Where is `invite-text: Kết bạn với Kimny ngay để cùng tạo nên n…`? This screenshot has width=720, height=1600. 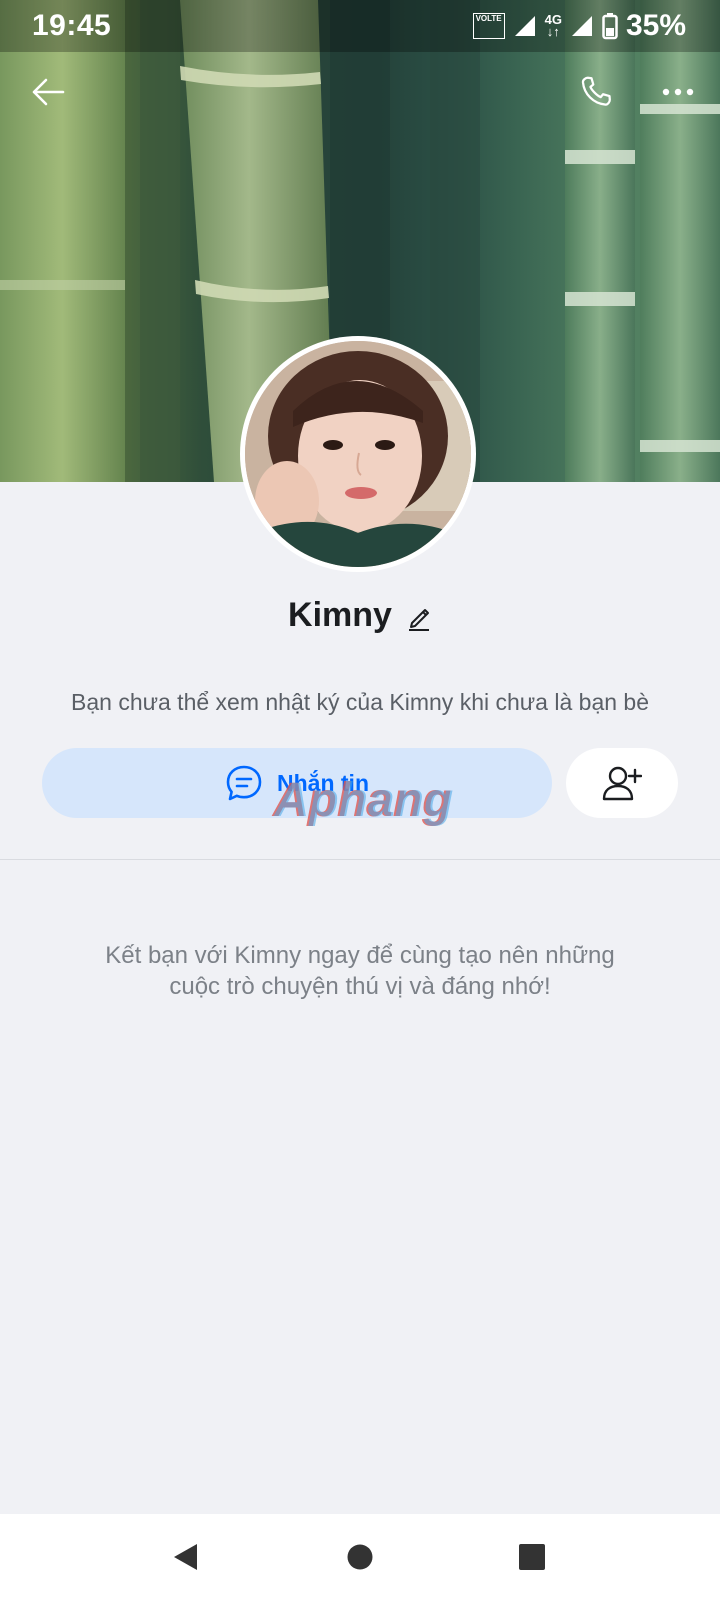
invite-text: Kết bạn với Kimny ngay để cùng tạo nên n… is located at coordinates (360, 971).